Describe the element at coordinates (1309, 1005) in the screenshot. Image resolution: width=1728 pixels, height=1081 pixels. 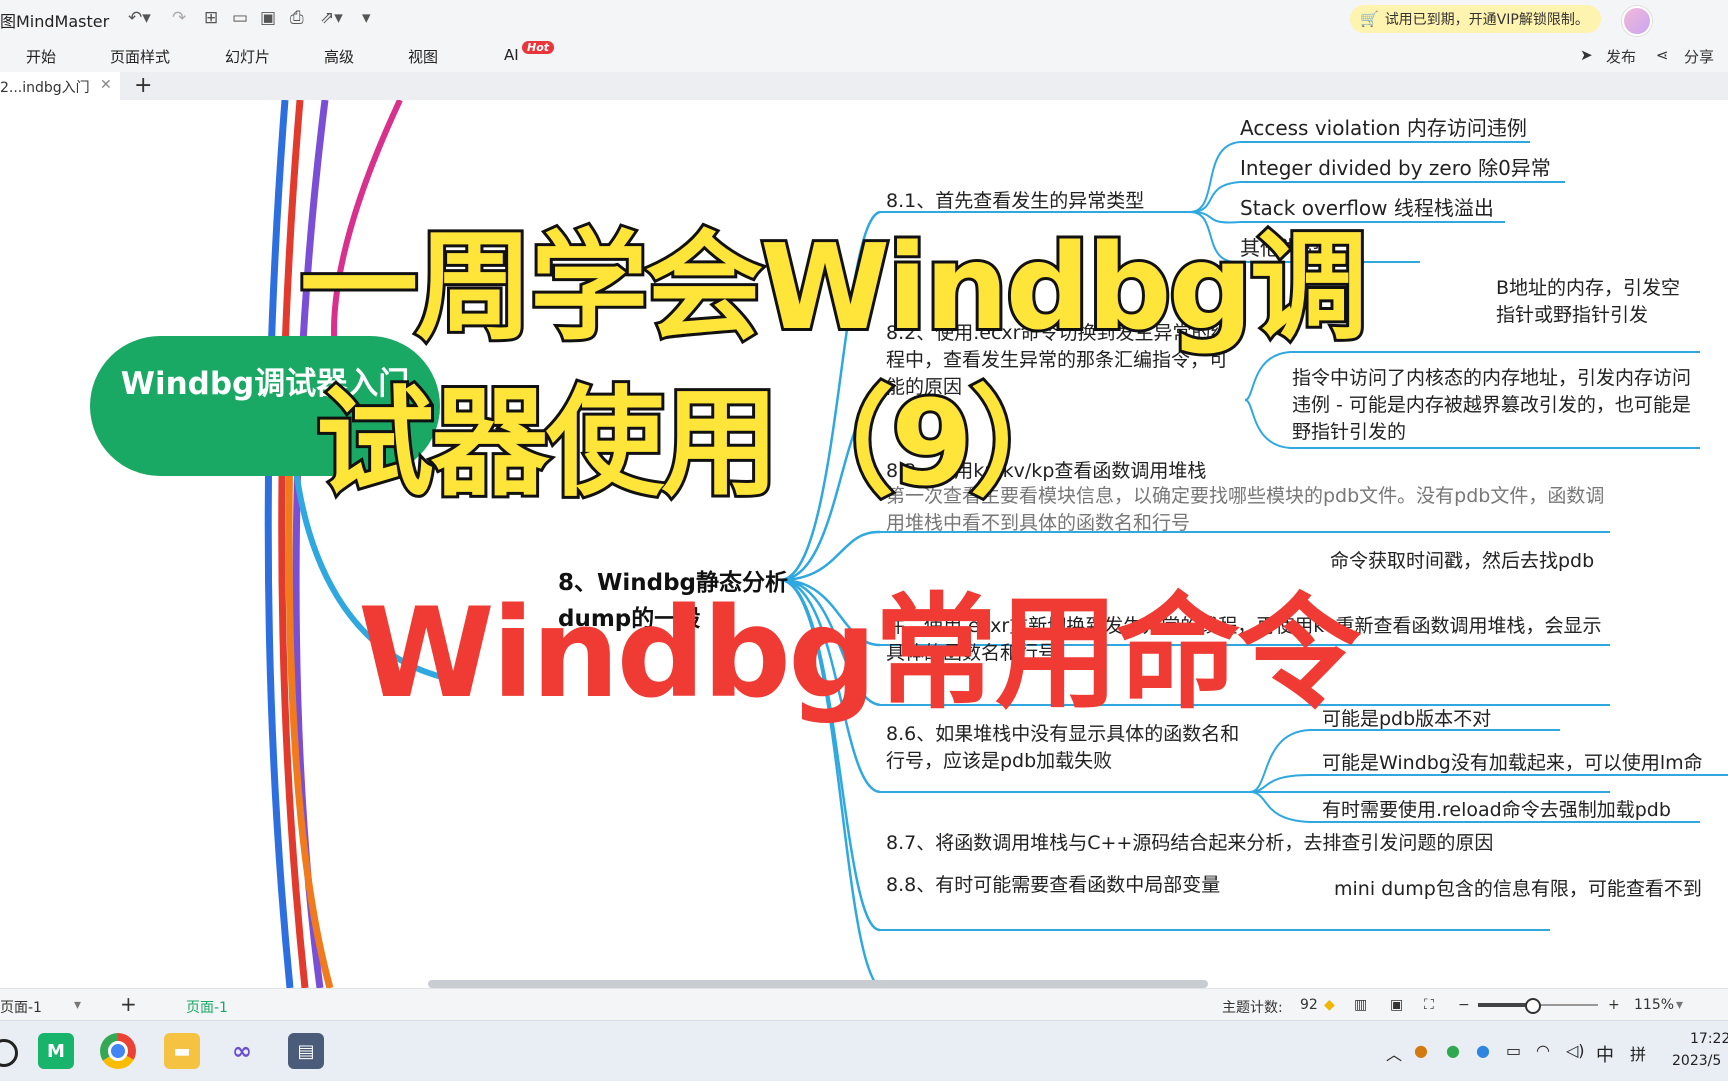
I see `topic-count: 92` at that location.